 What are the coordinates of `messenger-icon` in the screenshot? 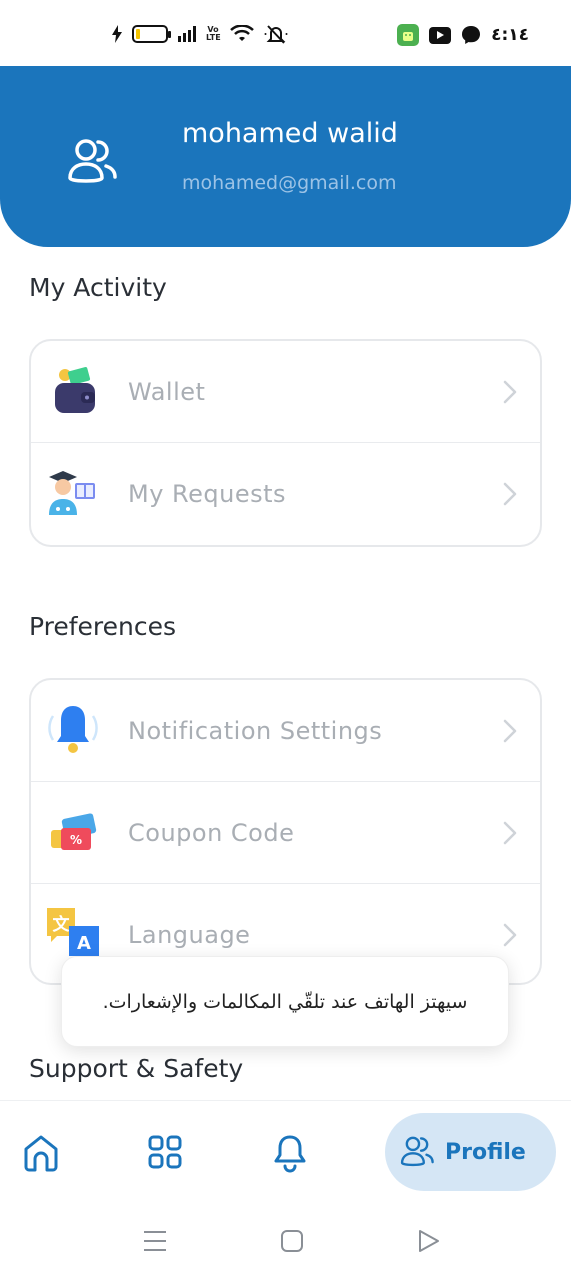 It's located at (471, 35).